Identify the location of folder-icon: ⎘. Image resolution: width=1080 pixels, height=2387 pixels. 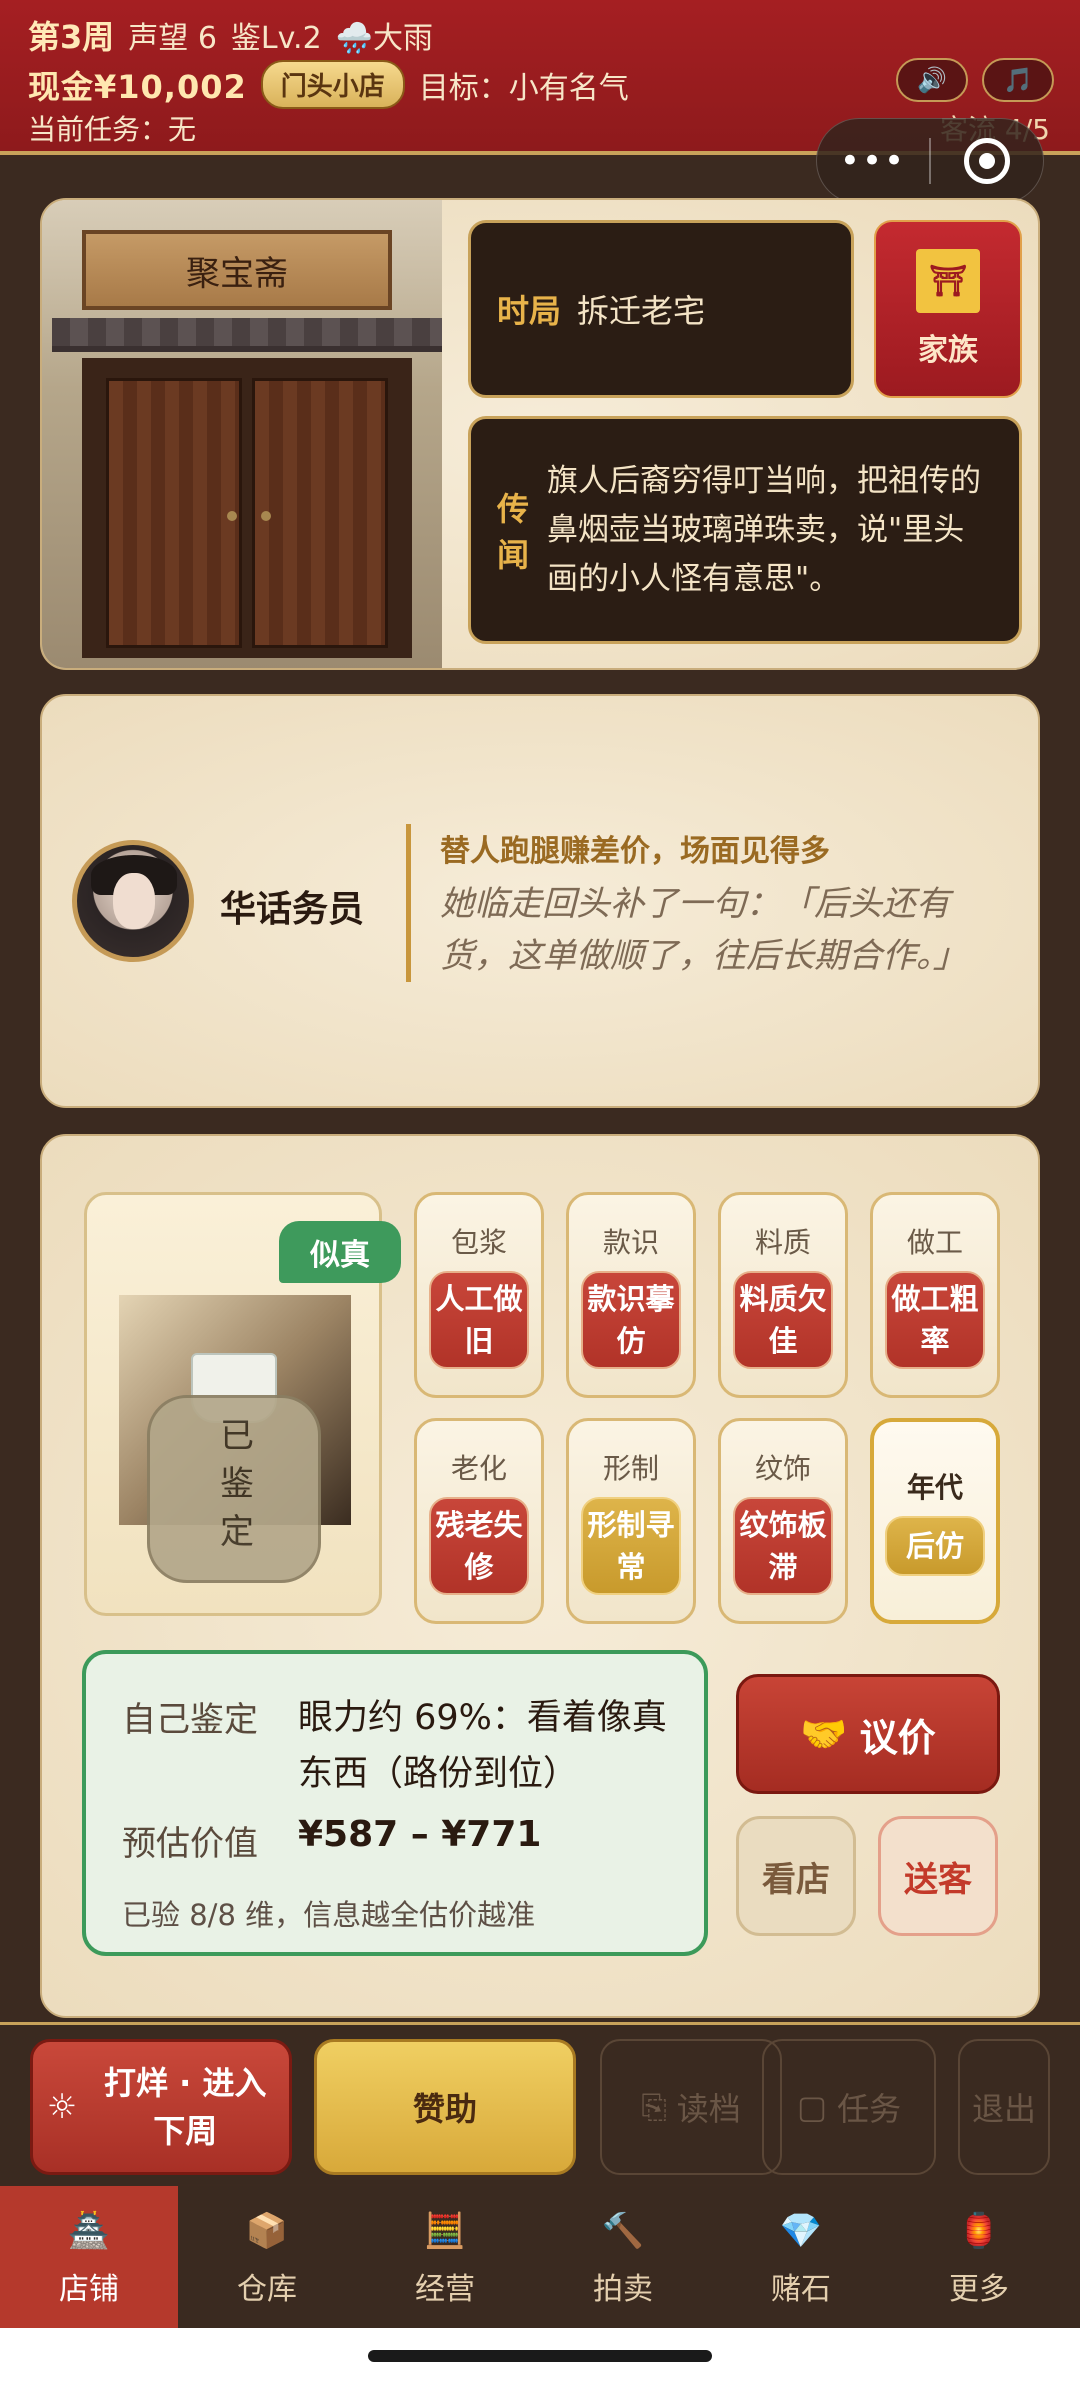
(654, 2106).